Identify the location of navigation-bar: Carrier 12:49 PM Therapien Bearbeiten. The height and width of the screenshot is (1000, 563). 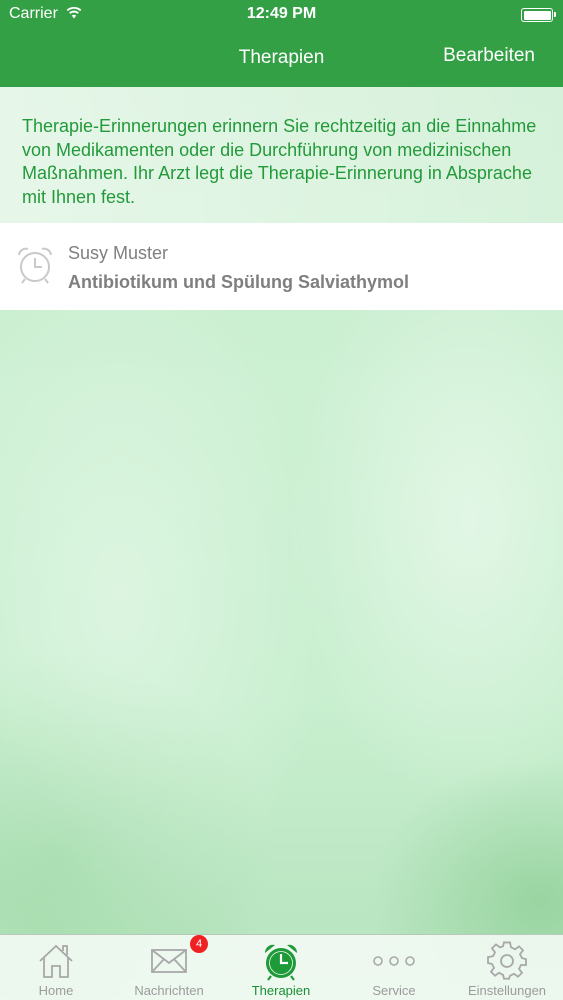
(281, 43).